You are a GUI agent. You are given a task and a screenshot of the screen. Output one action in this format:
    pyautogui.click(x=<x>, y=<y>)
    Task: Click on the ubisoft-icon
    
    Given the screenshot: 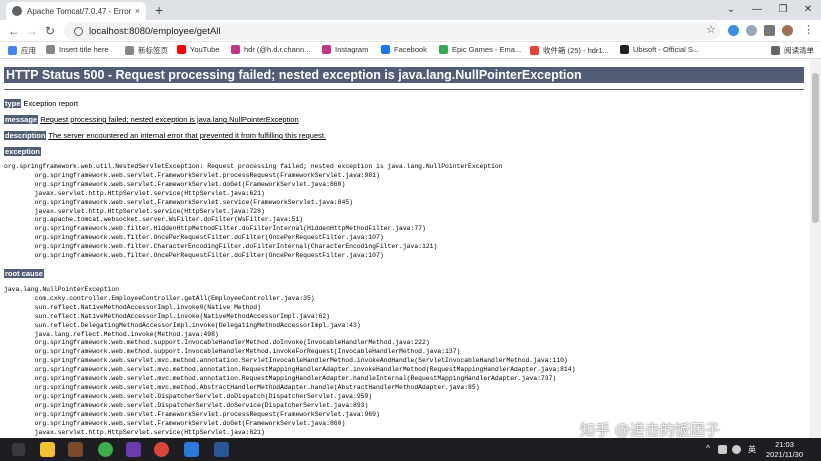 What is the action you would take?
    pyautogui.click(x=624, y=49)
    